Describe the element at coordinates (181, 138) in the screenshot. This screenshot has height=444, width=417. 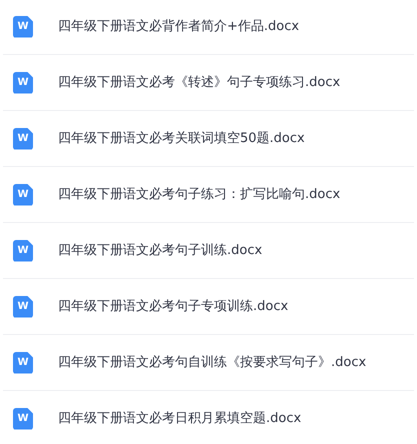
I see `file-name: 四年级下册语文必考关联词填空50题.docx` at that location.